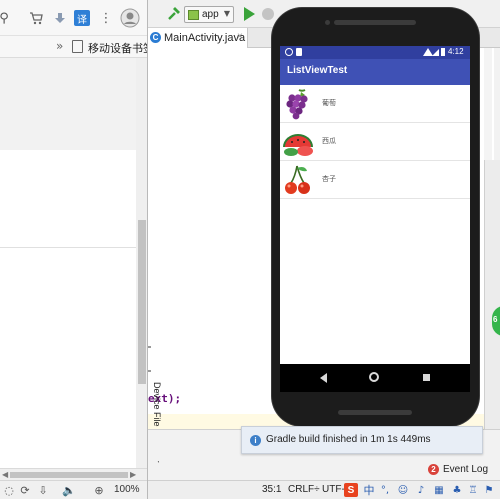 Image resolution: width=500 pixels, height=499 pixels. What do you see at coordinates (375, 104) in the screenshot?
I see `list-item: 葡萄` at bounding box center [375, 104].